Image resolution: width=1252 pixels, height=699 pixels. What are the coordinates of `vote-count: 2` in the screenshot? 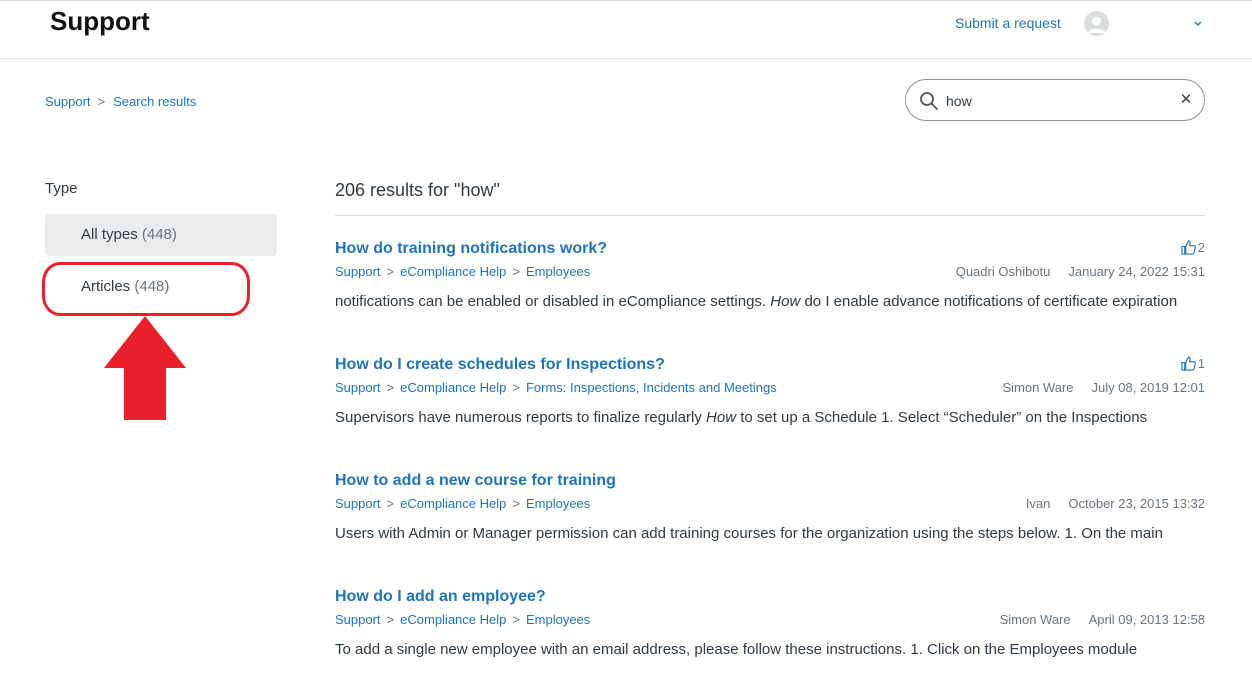 It's located at (1193, 247).